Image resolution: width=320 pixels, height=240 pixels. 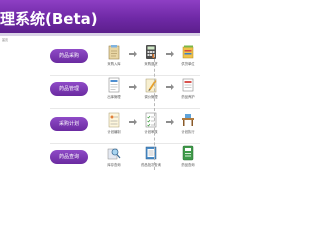 I want to click on flow-row-plan: 采购计划 计划编制 计划审核 计划执行, so click(x=125, y=128).